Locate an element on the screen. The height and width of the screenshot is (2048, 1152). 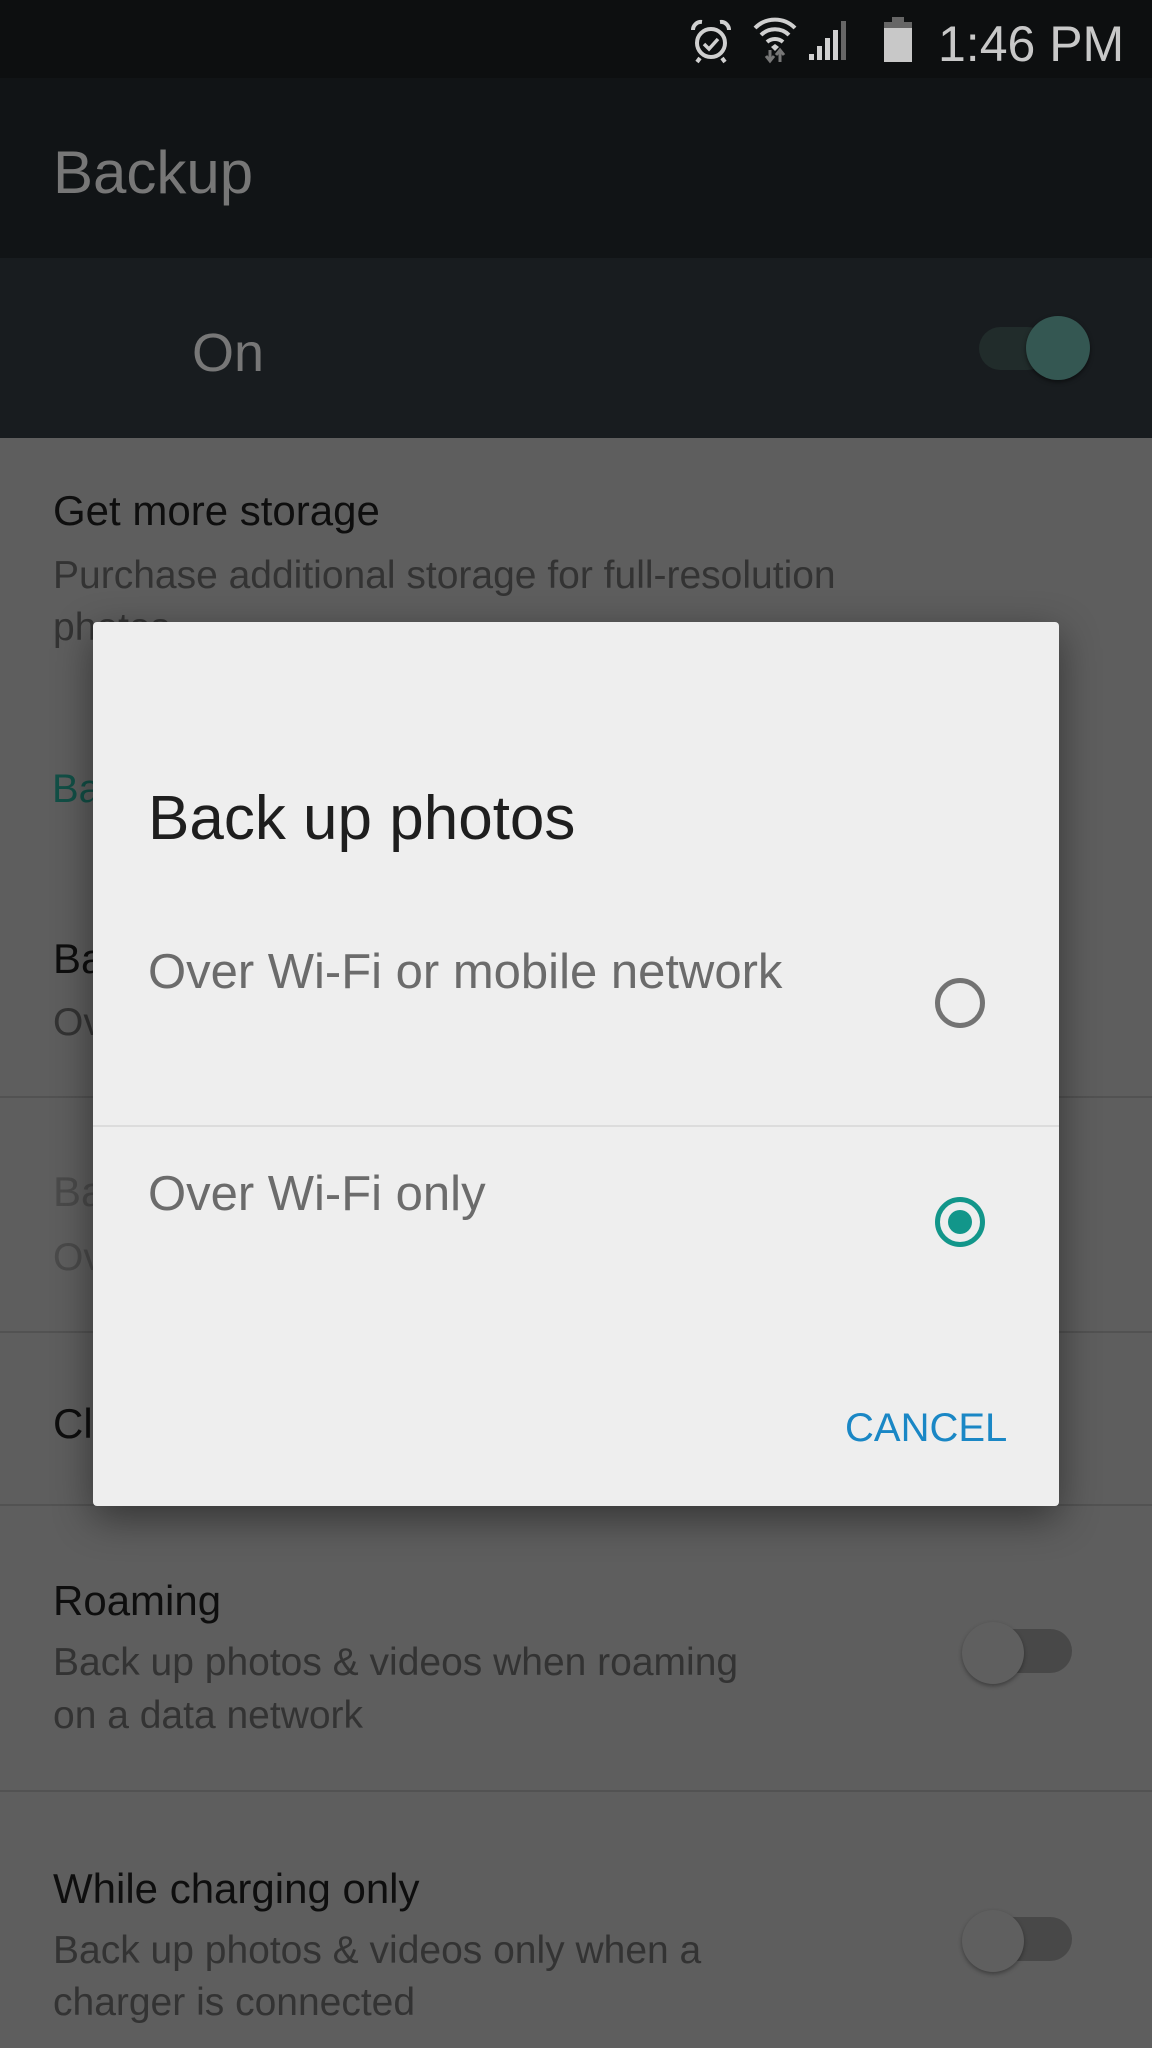
charging-toggle is located at coordinates (993, 1941).